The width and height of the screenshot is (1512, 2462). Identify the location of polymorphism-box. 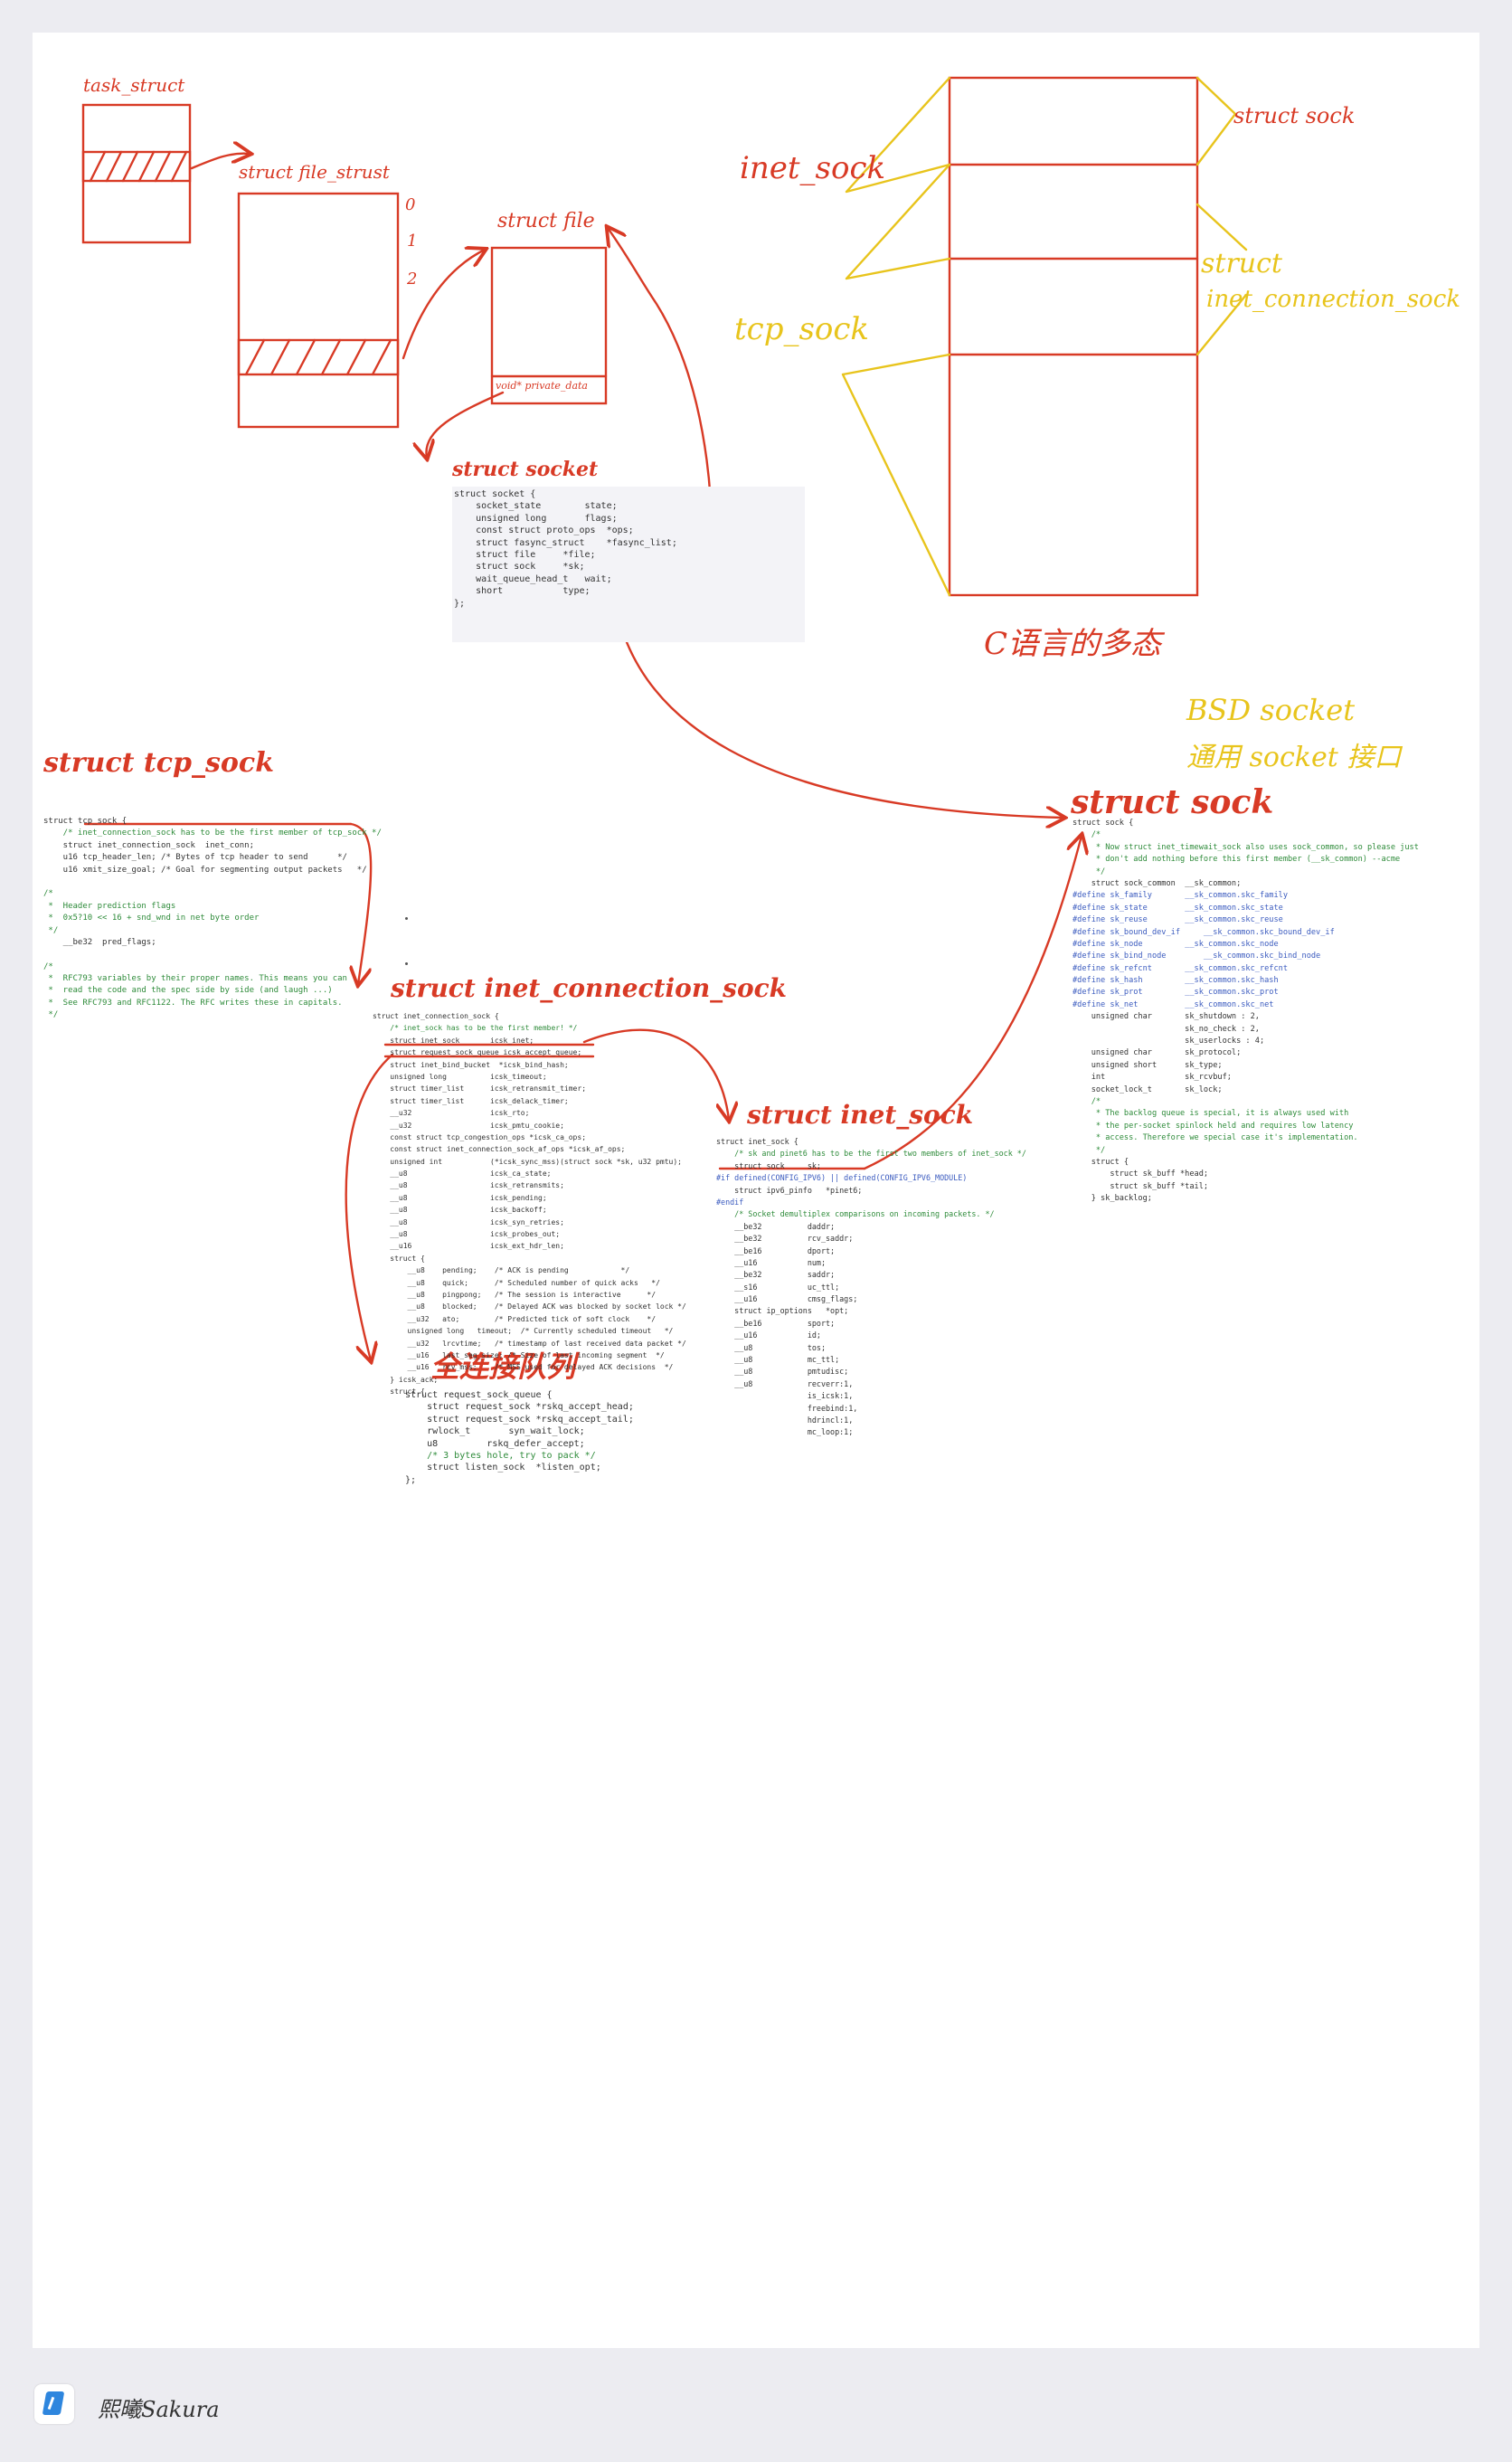
(1073, 336).